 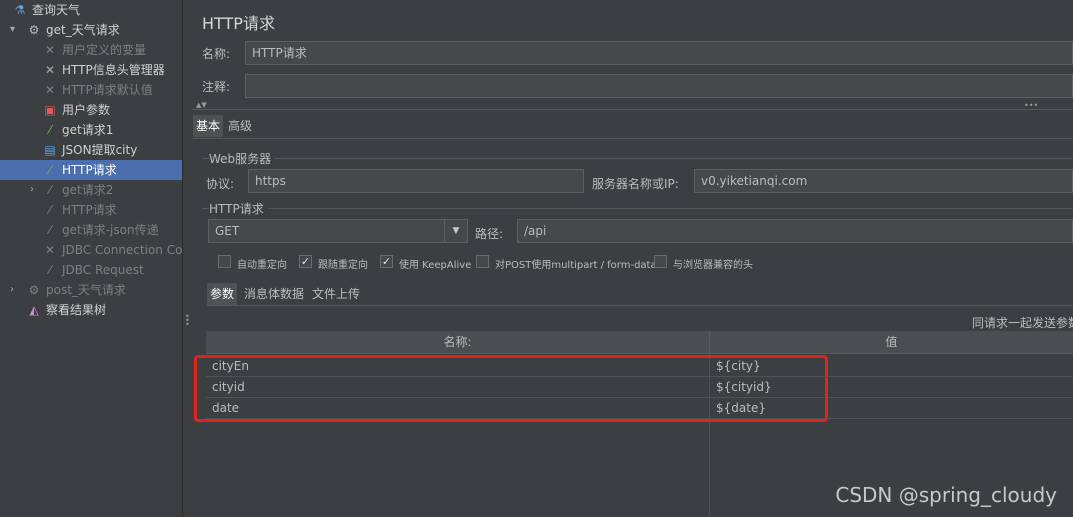 I want to click on tree-item: ✕ 用户定义的变量, so click(x=91, y=50).